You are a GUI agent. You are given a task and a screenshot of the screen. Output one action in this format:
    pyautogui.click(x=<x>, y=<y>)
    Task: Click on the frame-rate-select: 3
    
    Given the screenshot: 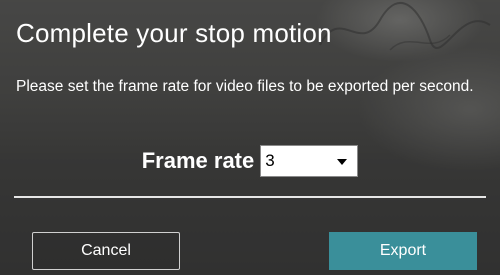 What is the action you would take?
    pyautogui.click(x=309, y=161)
    